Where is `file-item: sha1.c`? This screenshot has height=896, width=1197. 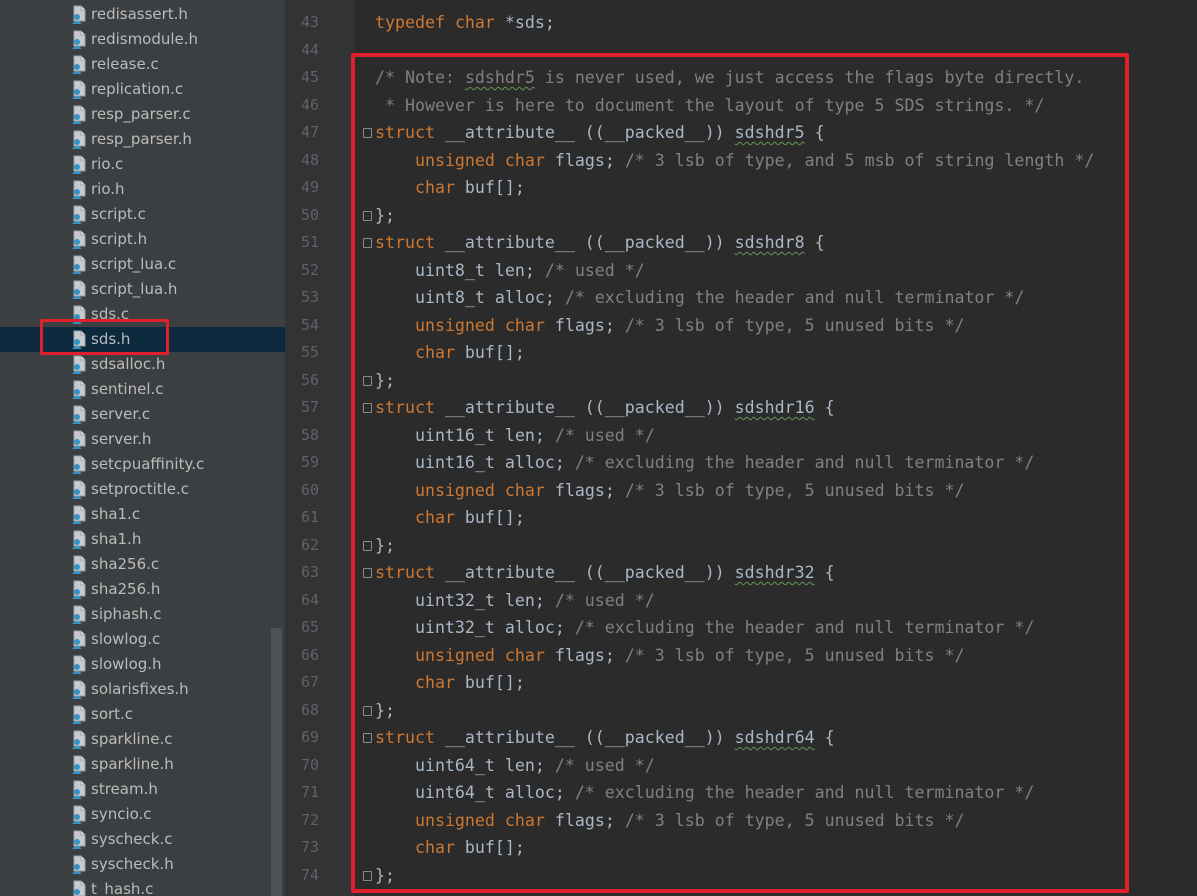 file-item: sha1.c is located at coordinates (142, 514).